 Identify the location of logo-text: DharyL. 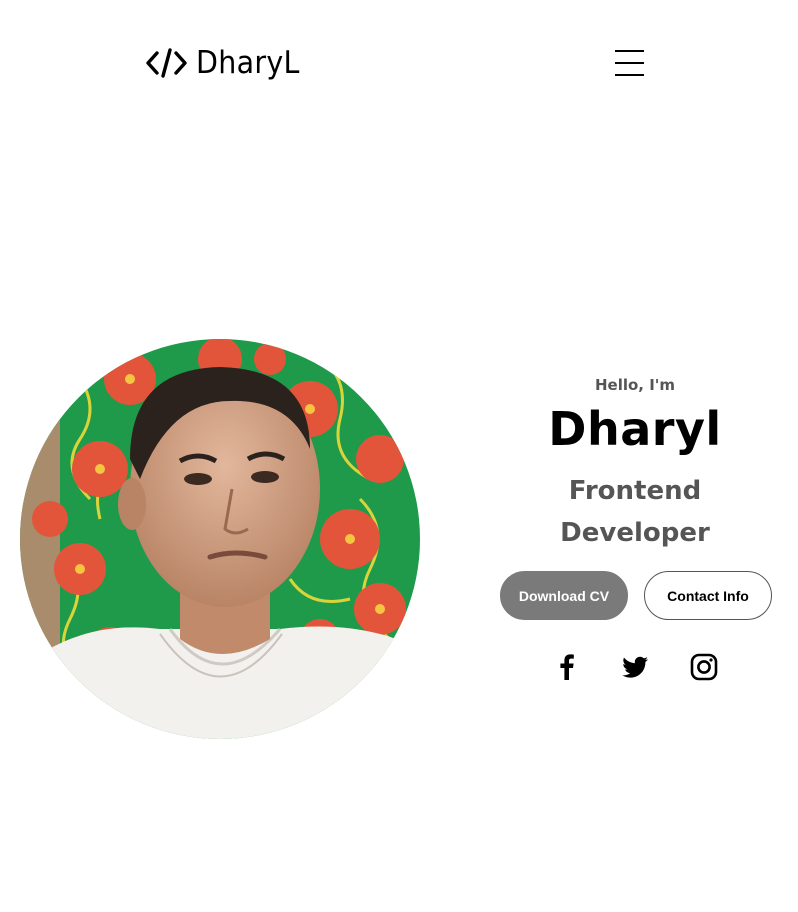
(248, 62).